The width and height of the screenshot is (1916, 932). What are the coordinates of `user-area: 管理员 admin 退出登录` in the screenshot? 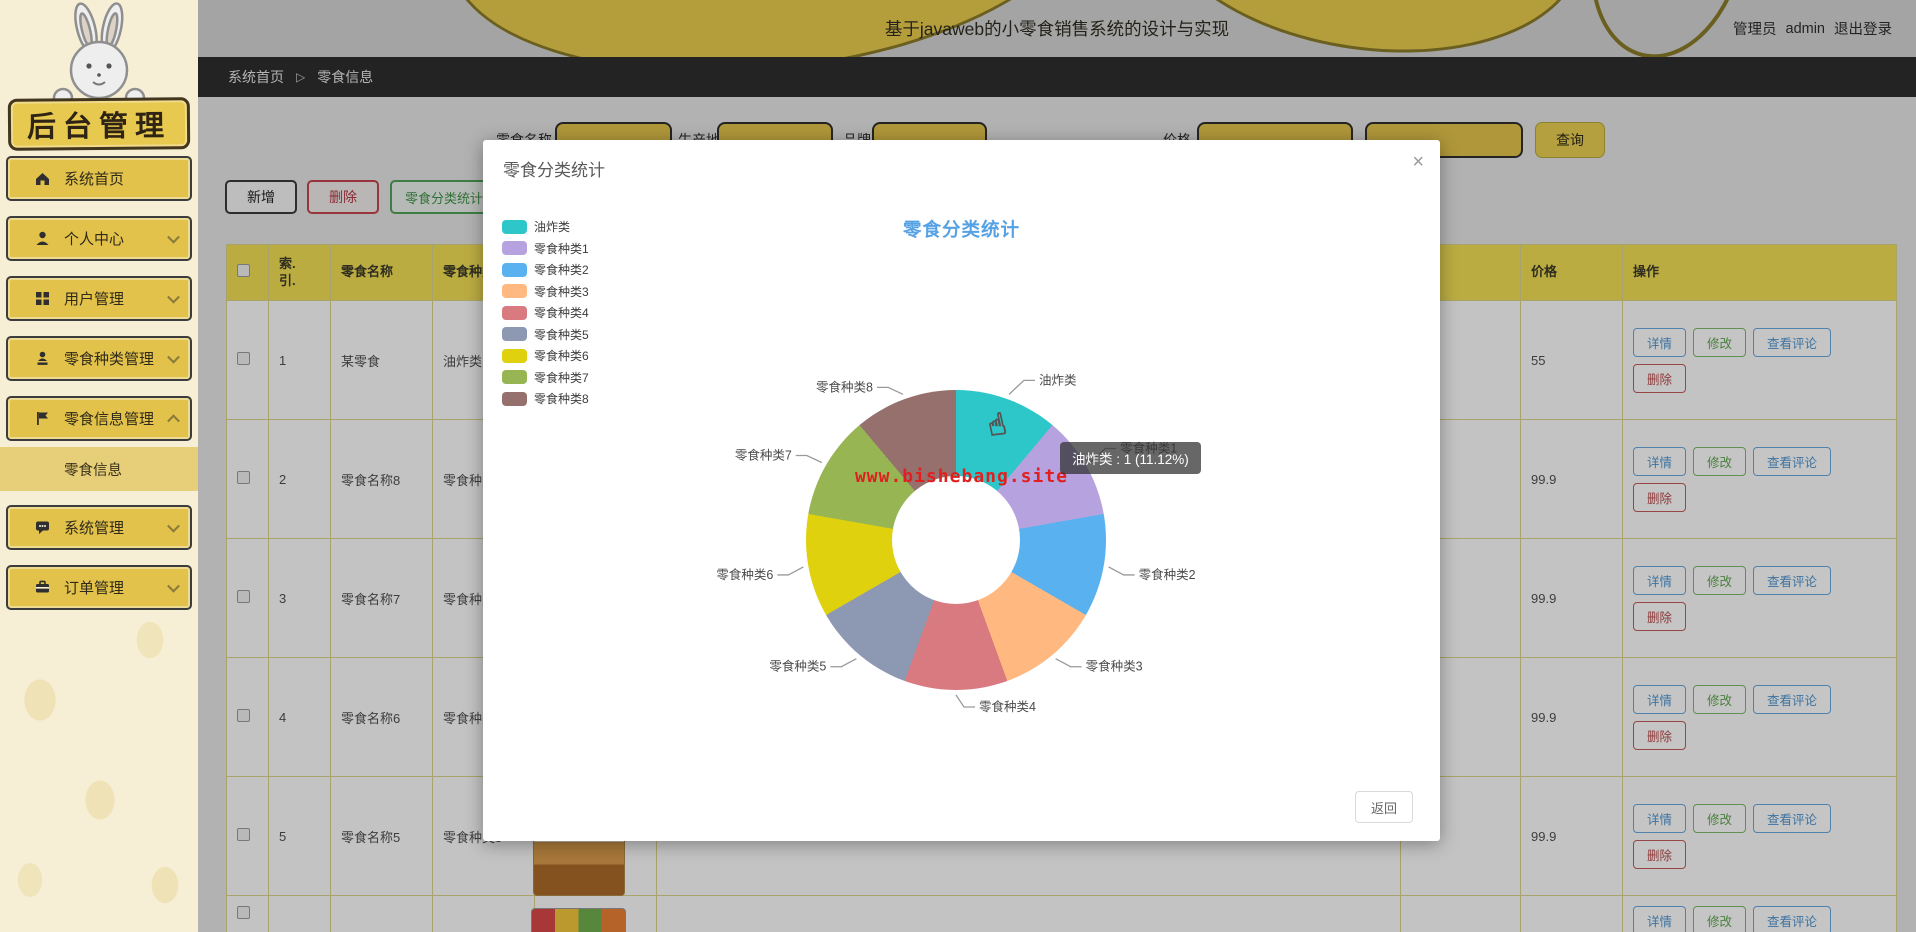 It's located at (1812, 28).